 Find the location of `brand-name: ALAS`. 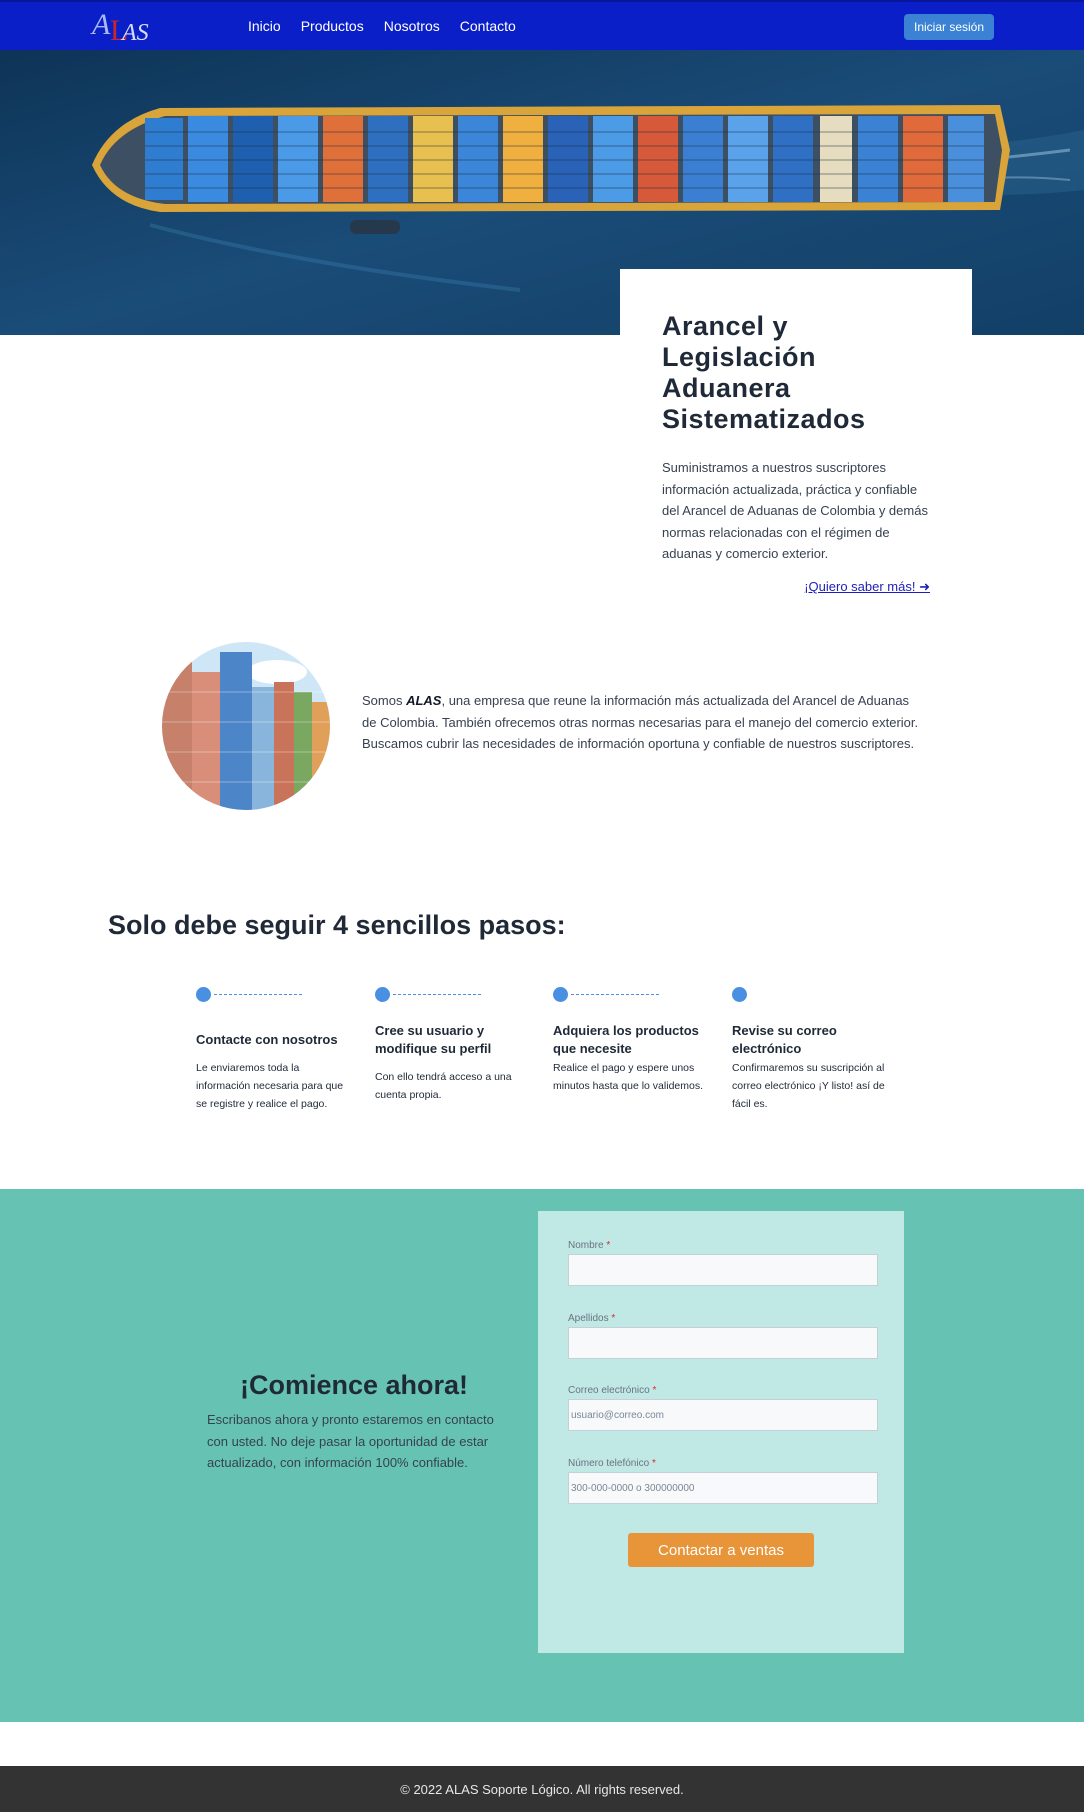

brand-name: ALAS is located at coordinates (424, 700).